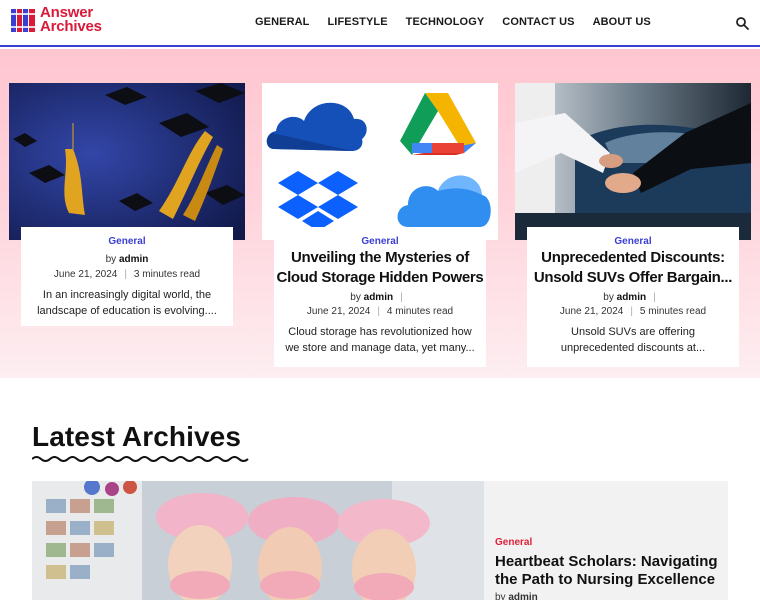 The width and height of the screenshot is (760, 600). Describe the element at coordinates (633, 258) in the screenshot. I see `post-title-line: Unprecedented Discounts:` at that location.